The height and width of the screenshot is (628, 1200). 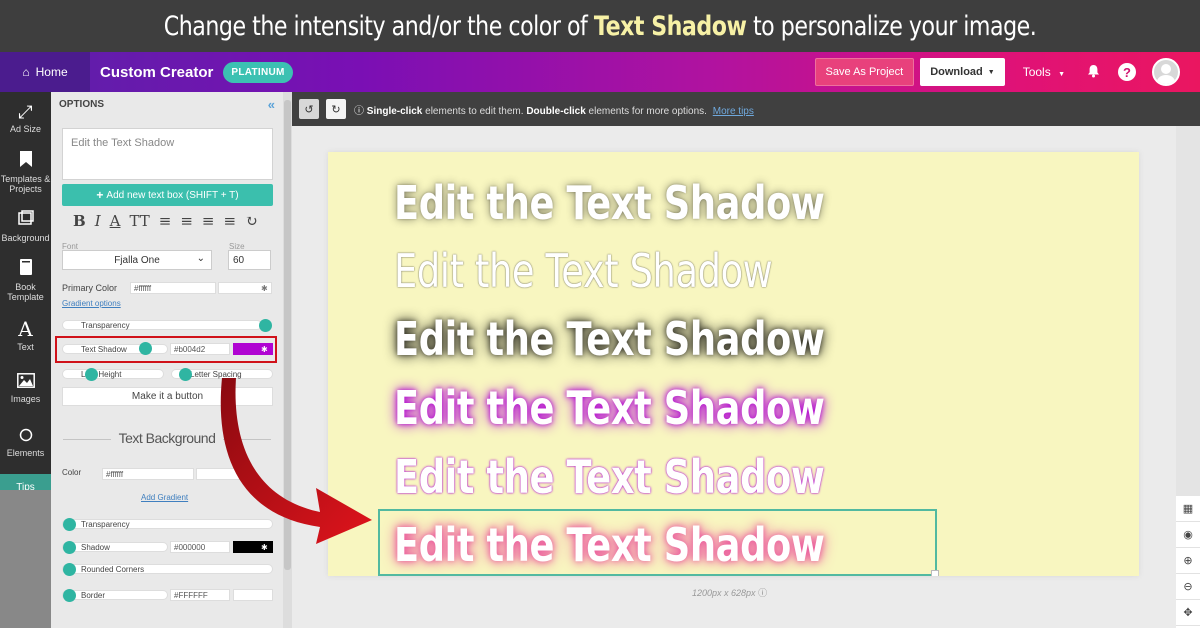 What do you see at coordinates (186, 221) in the screenshot?
I see `align-center-icon: ≡` at bounding box center [186, 221].